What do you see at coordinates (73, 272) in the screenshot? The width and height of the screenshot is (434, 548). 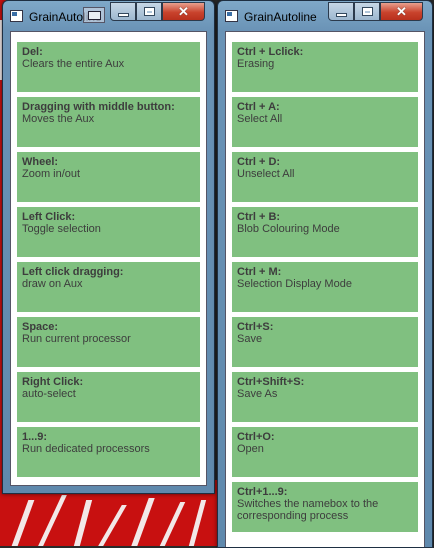 I see `shortcut-key: Left click dragging:` at bounding box center [73, 272].